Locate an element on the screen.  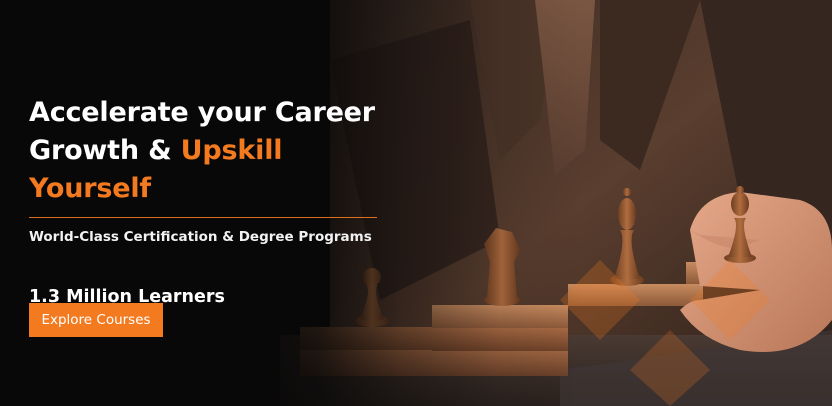
orange-divider is located at coordinates (203, 217).